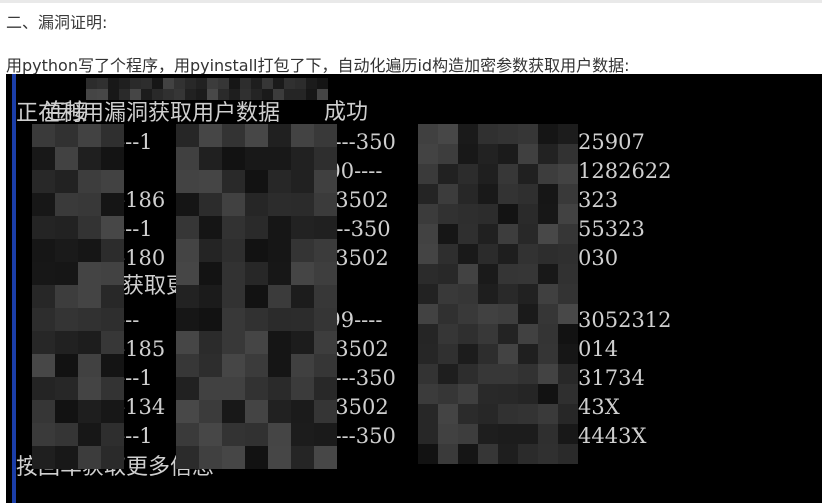  What do you see at coordinates (612, 436) in the screenshot?
I see `record-b-4-c3: 4443X` at bounding box center [612, 436].